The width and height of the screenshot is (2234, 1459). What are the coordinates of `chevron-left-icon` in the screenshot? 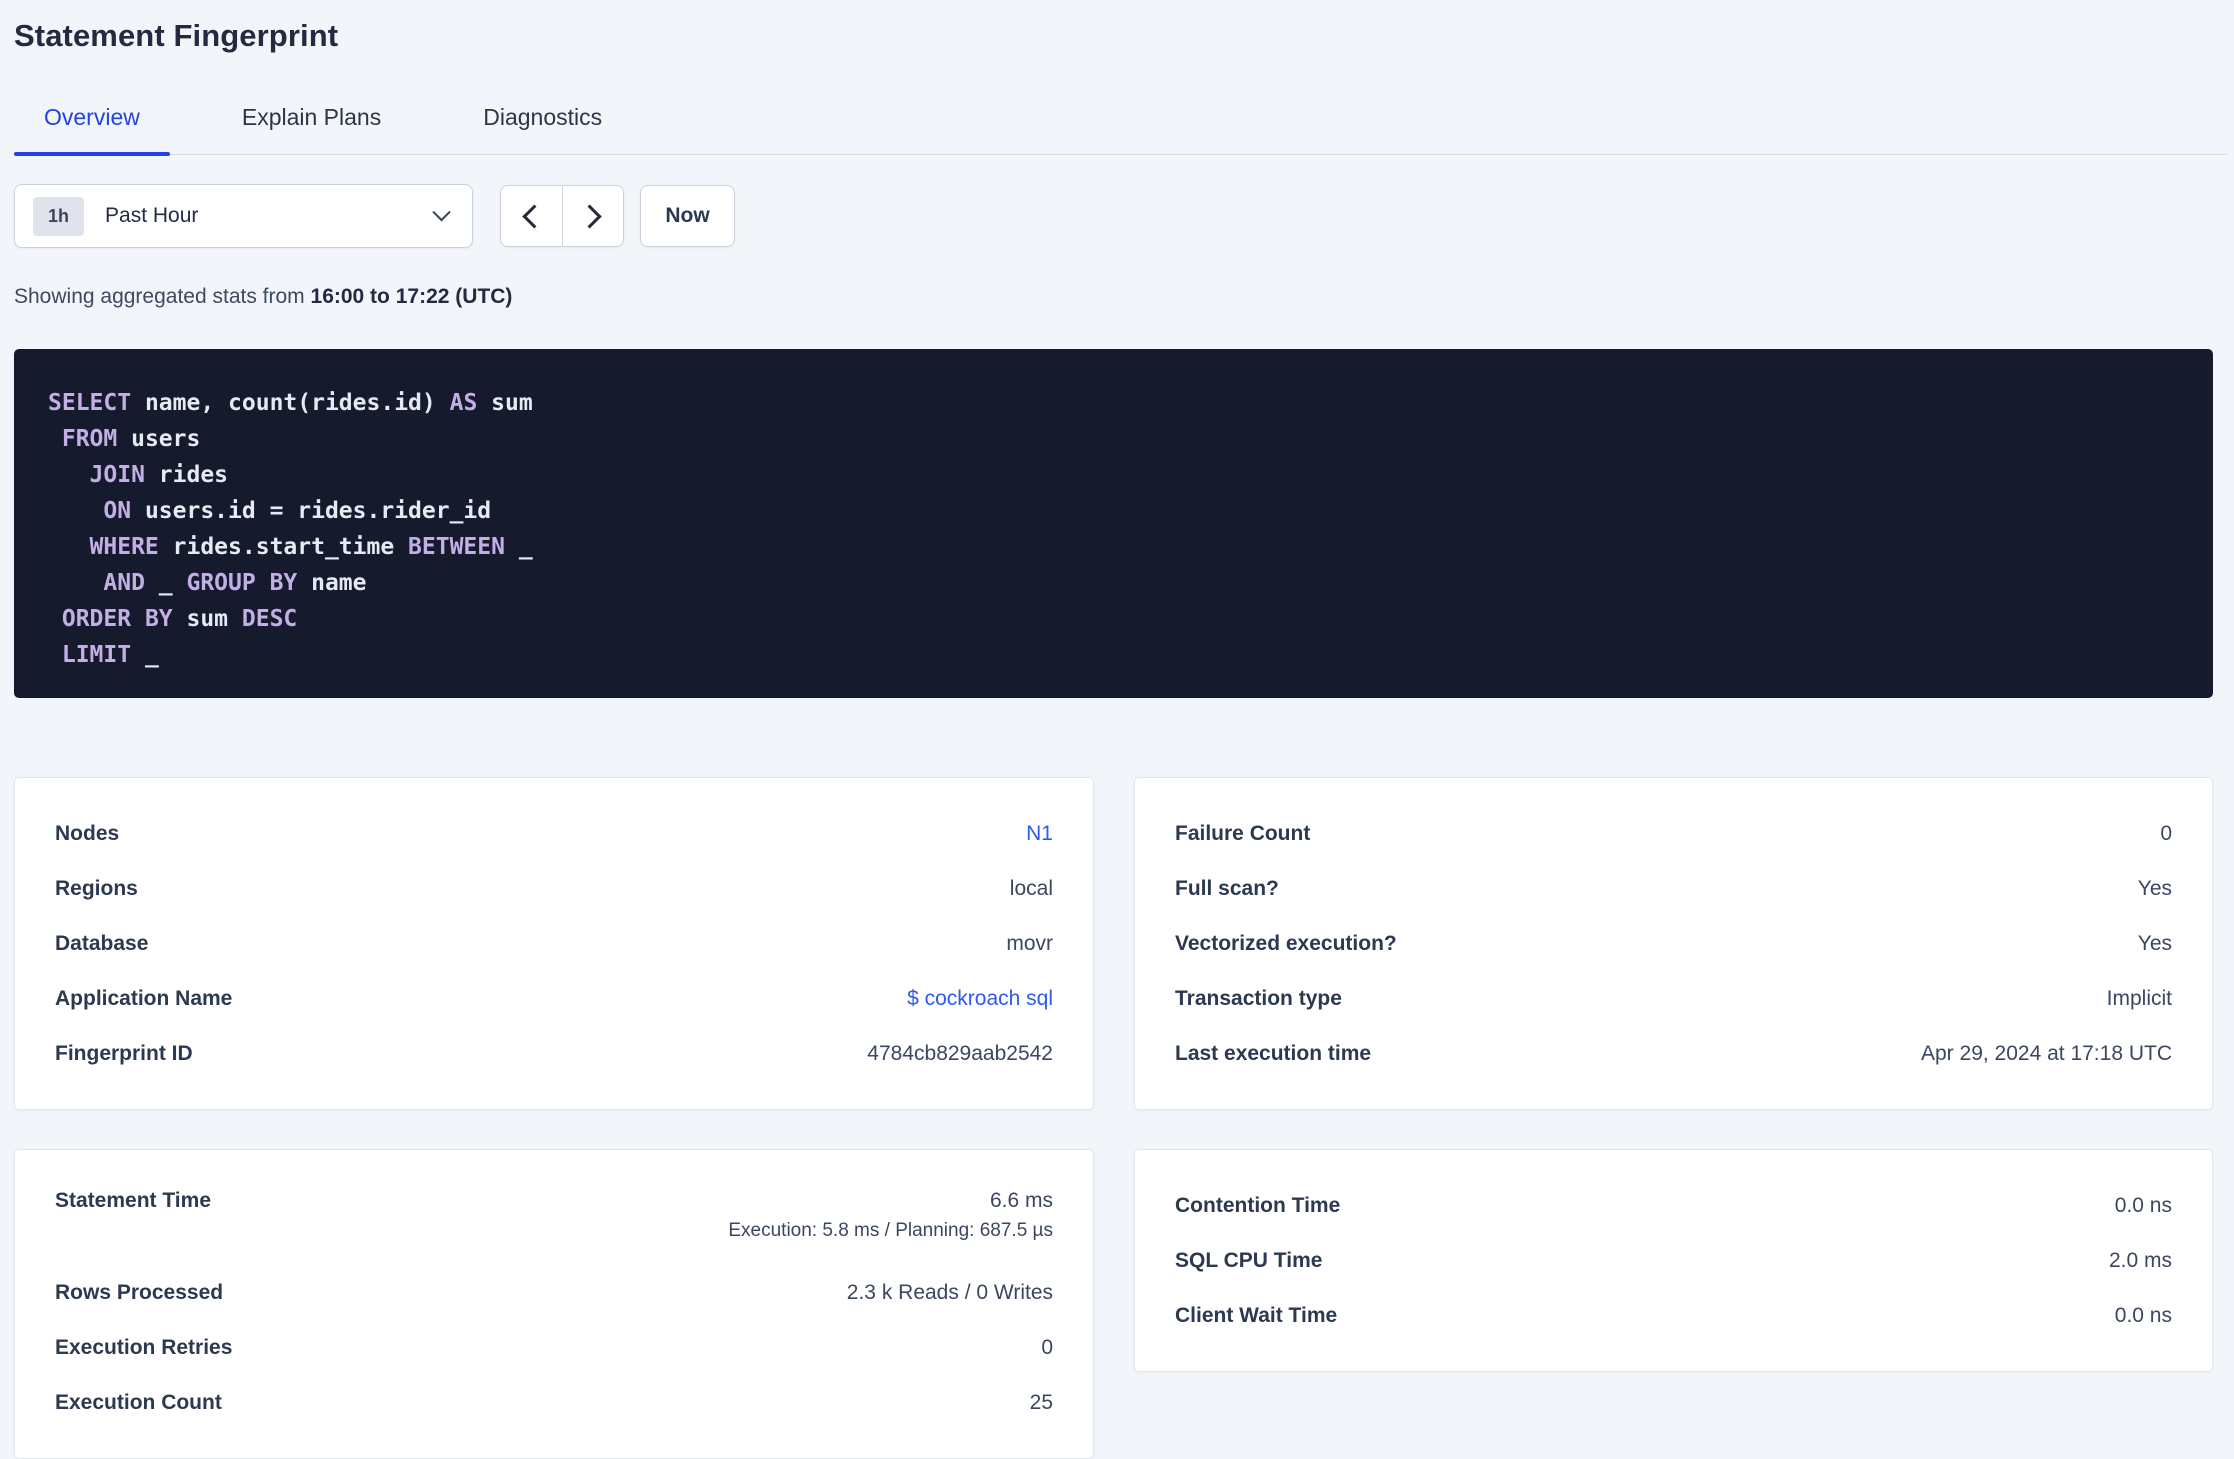 It's located at (534, 216).